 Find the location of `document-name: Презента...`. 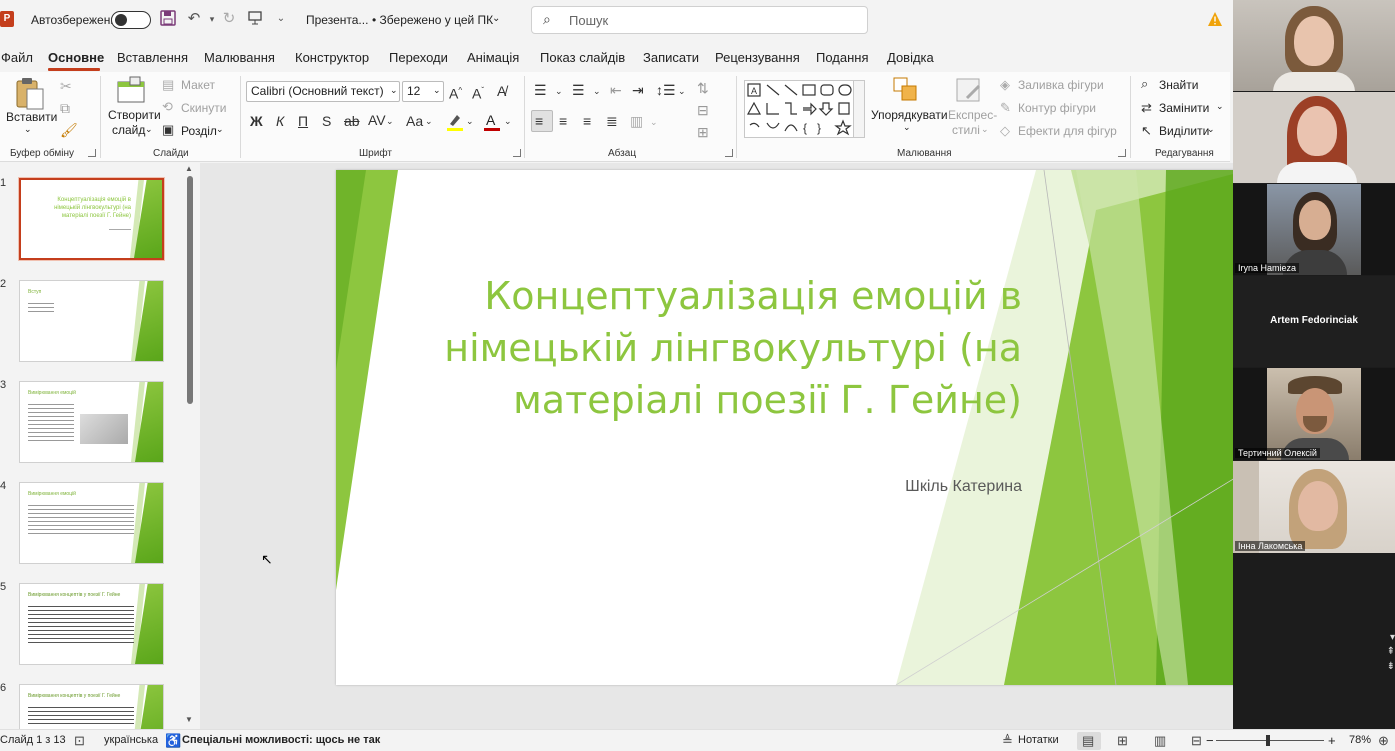

document-name: Презента... is located at coordinates (337, 20).